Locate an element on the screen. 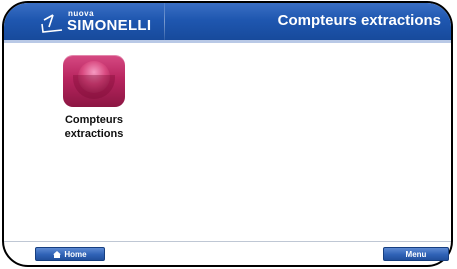 This screenshot has height=269, width=457. tile-label: Compteurs extractions is located at coordinates (94, 127).